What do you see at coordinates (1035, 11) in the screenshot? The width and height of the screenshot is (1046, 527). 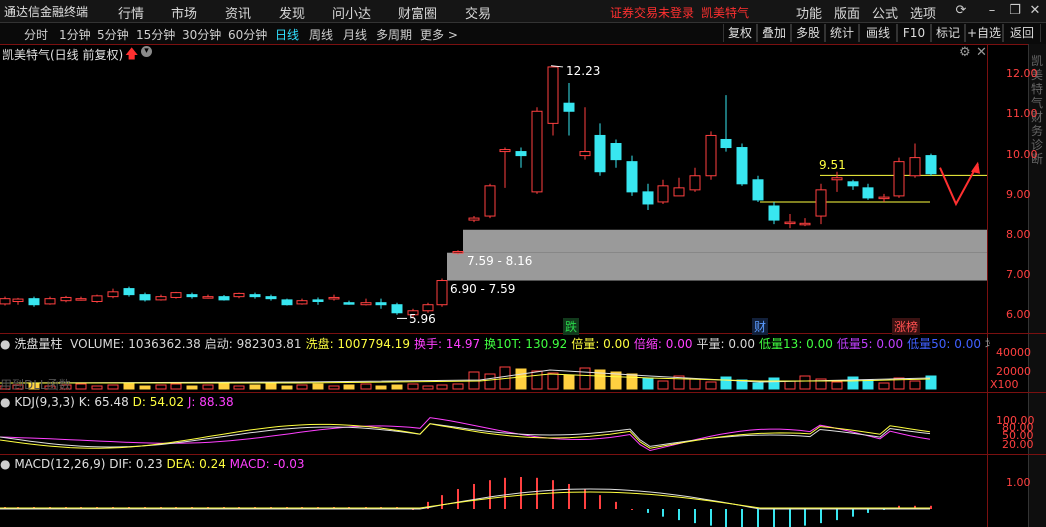 I see `close-icon: ✕` at bounding box center [1035, 11].